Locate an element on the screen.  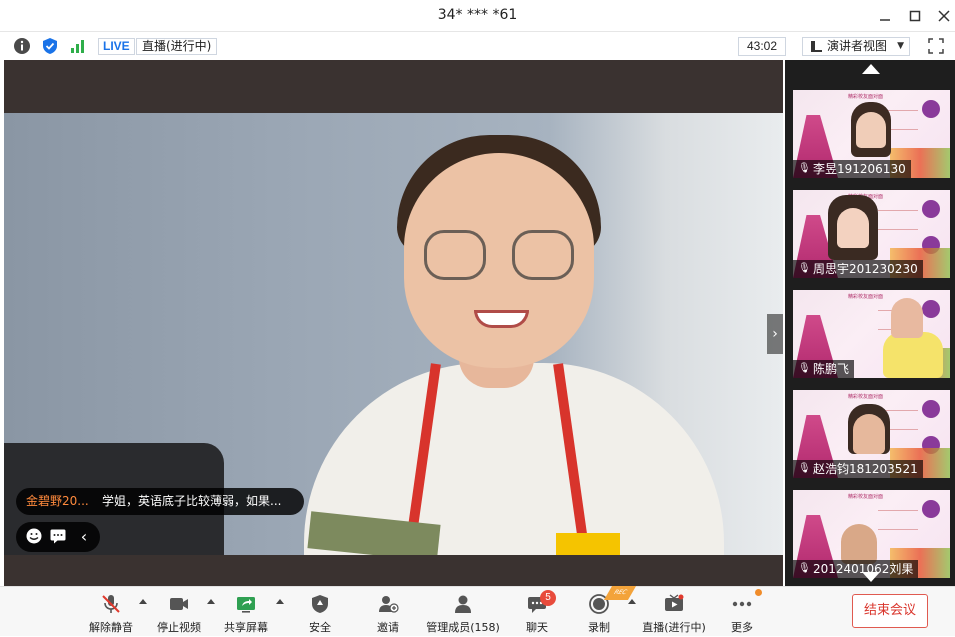
chat-unread-badge: 5 is located at coordinates (548, 598).